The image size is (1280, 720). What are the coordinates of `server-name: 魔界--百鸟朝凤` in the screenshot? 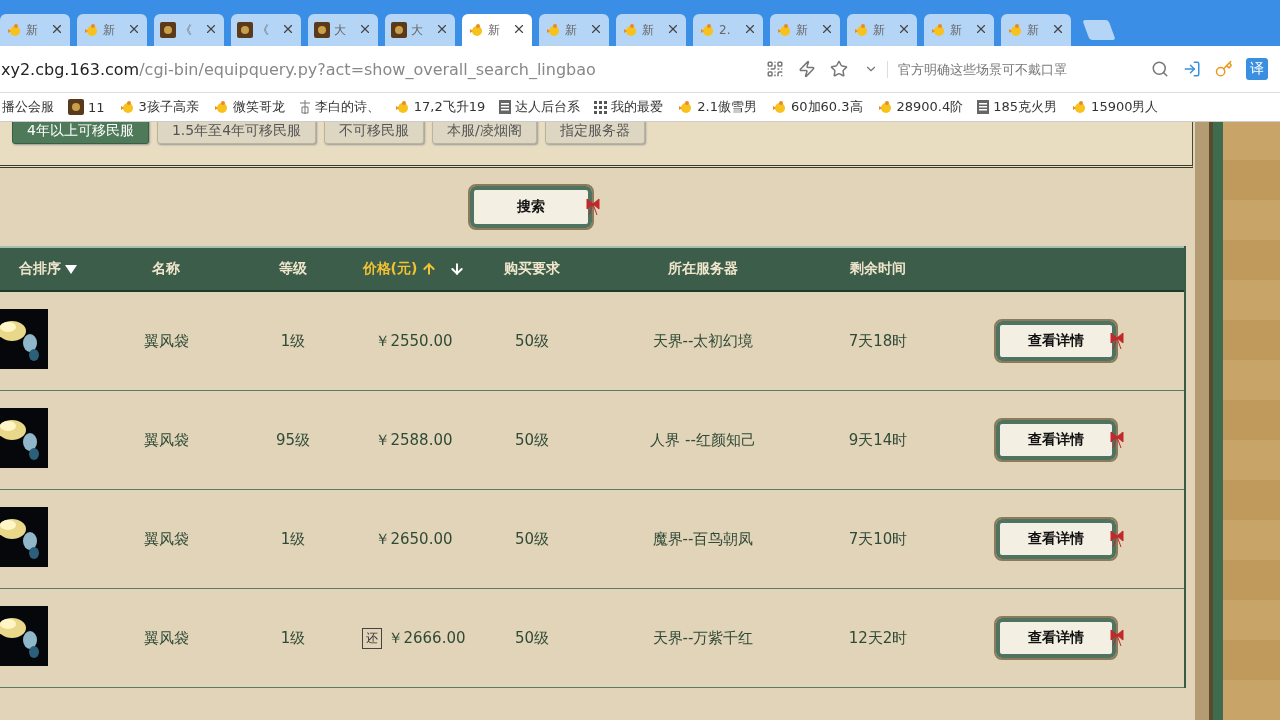 It's located at (703, 539).